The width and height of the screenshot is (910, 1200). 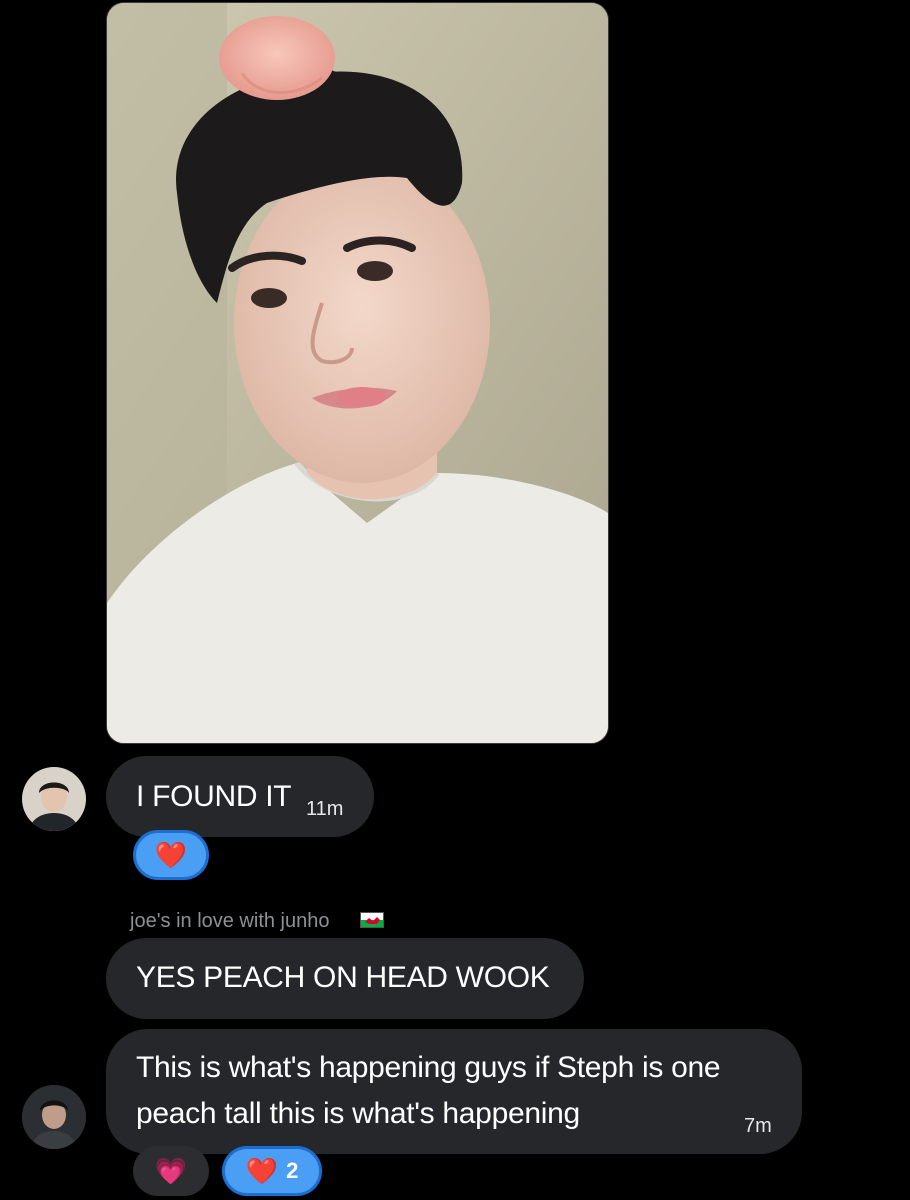 What do you see at coordinates (372, 920) in the screenshot?
I see `wales-flag-icon` at bounding box center [372, 920].